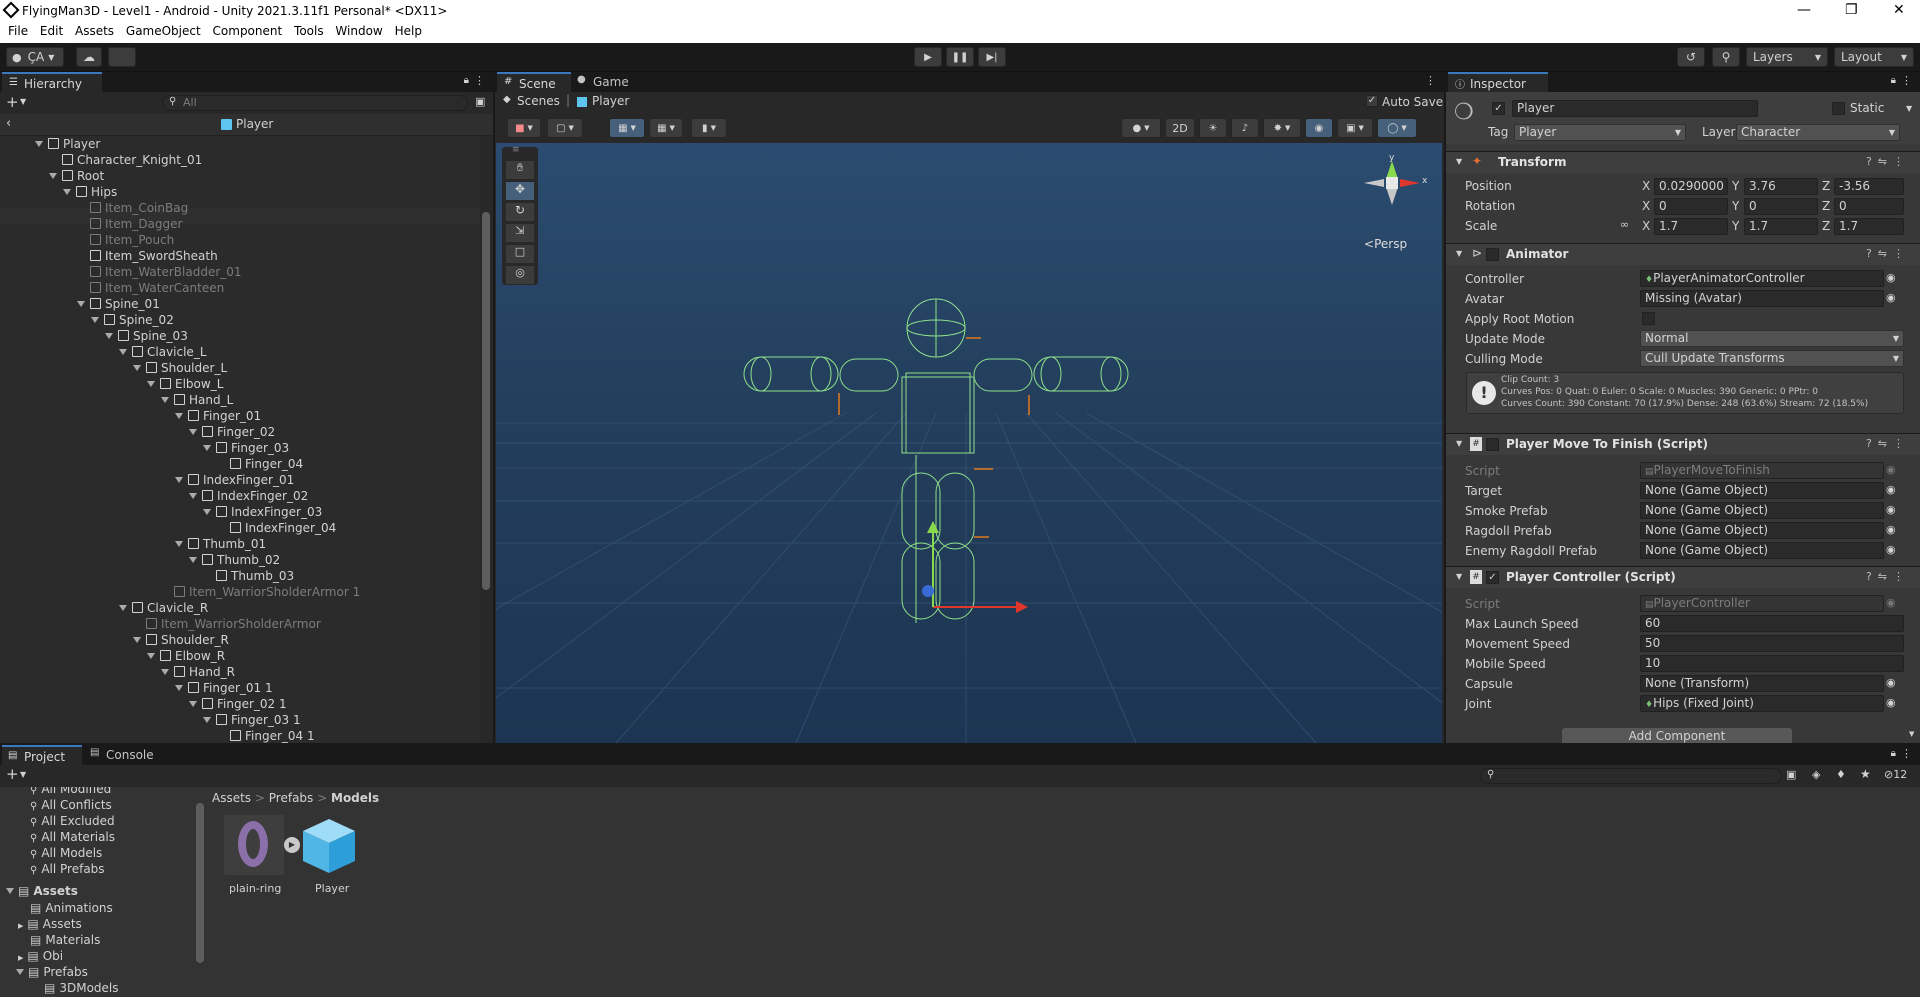 The image size is (1920, 997). Describe the element at coordinates (1816, 774) in the screenshot. I see `search-by-label-icon: ◈` at that location.